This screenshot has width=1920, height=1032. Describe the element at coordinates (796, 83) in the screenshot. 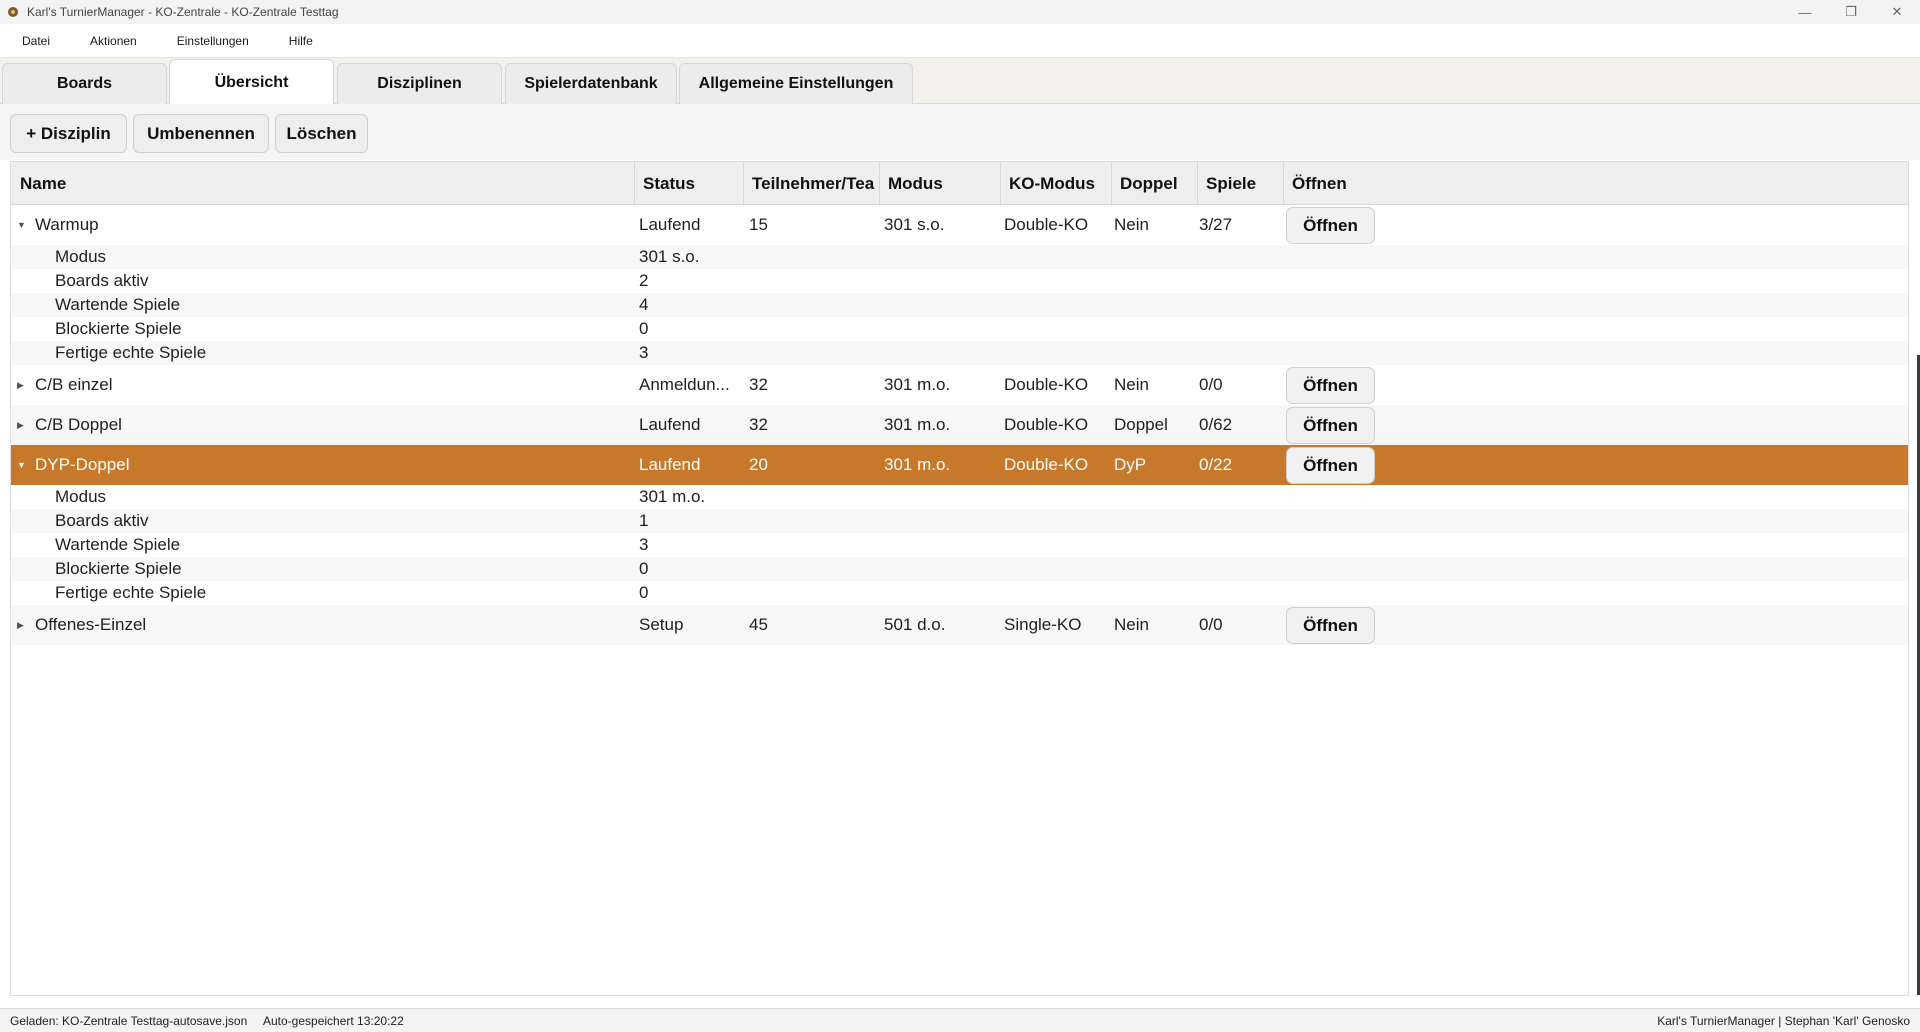

I see `tab-allgemeine-einstellungen: Allgemeine Einstellungen` at that location.